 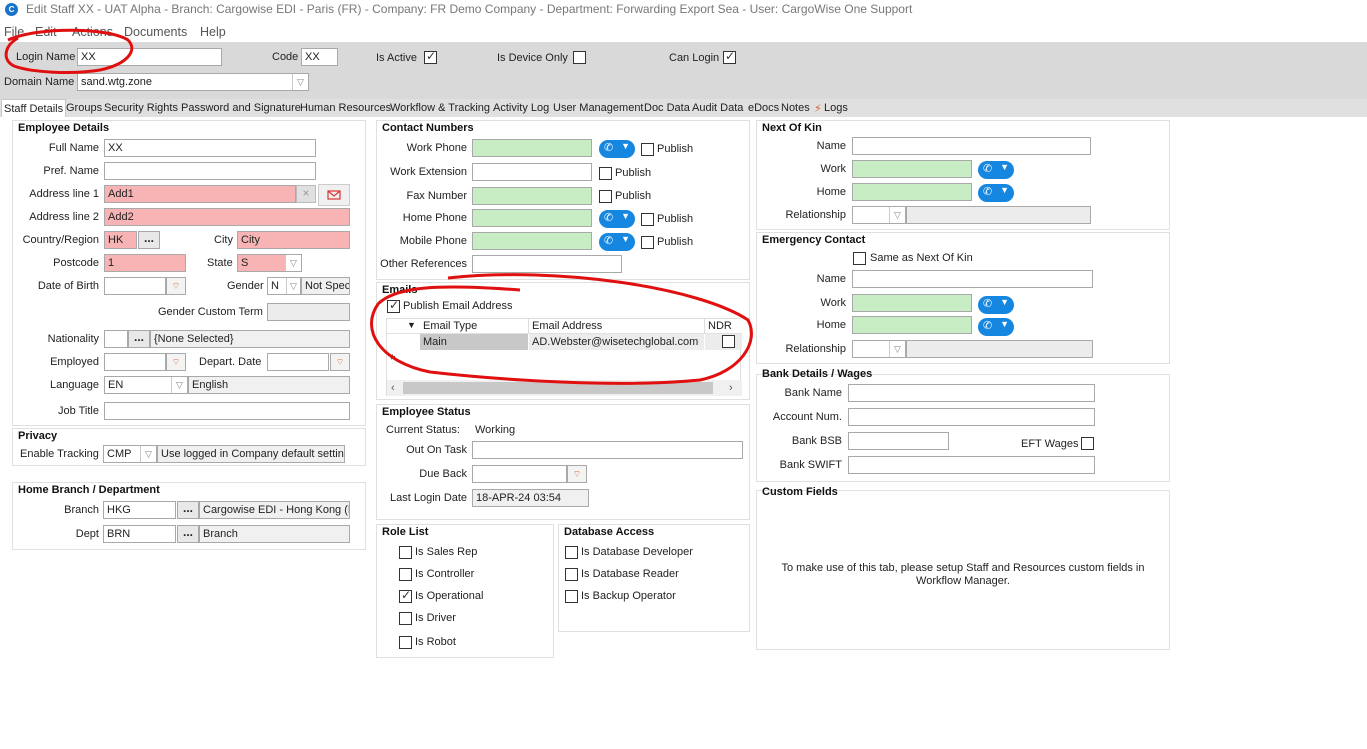 What do you see at coordinates (647, 242) in the screenshot?
I see `mobile-phone-publish-checkbox` at bounding box center [647, 242].